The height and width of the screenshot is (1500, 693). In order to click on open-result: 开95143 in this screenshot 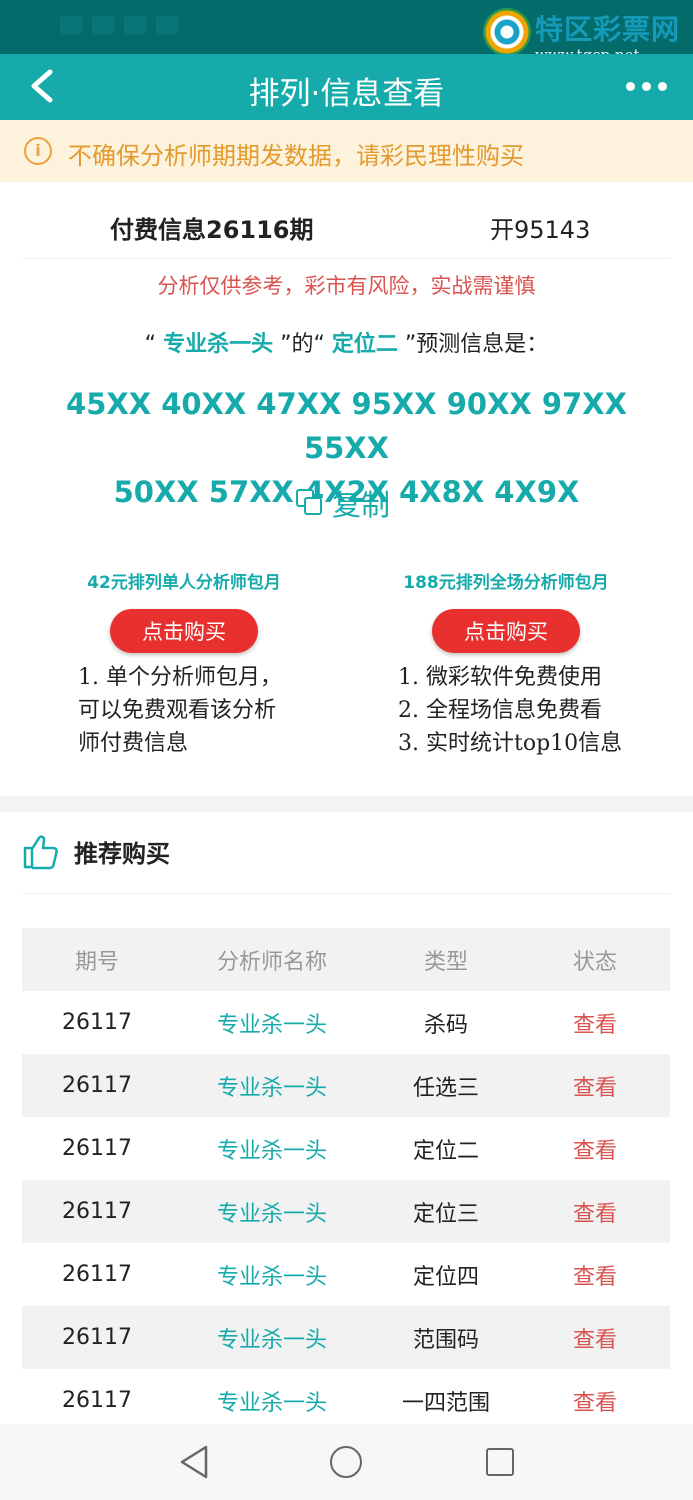, I will do `click(540, 230)`.